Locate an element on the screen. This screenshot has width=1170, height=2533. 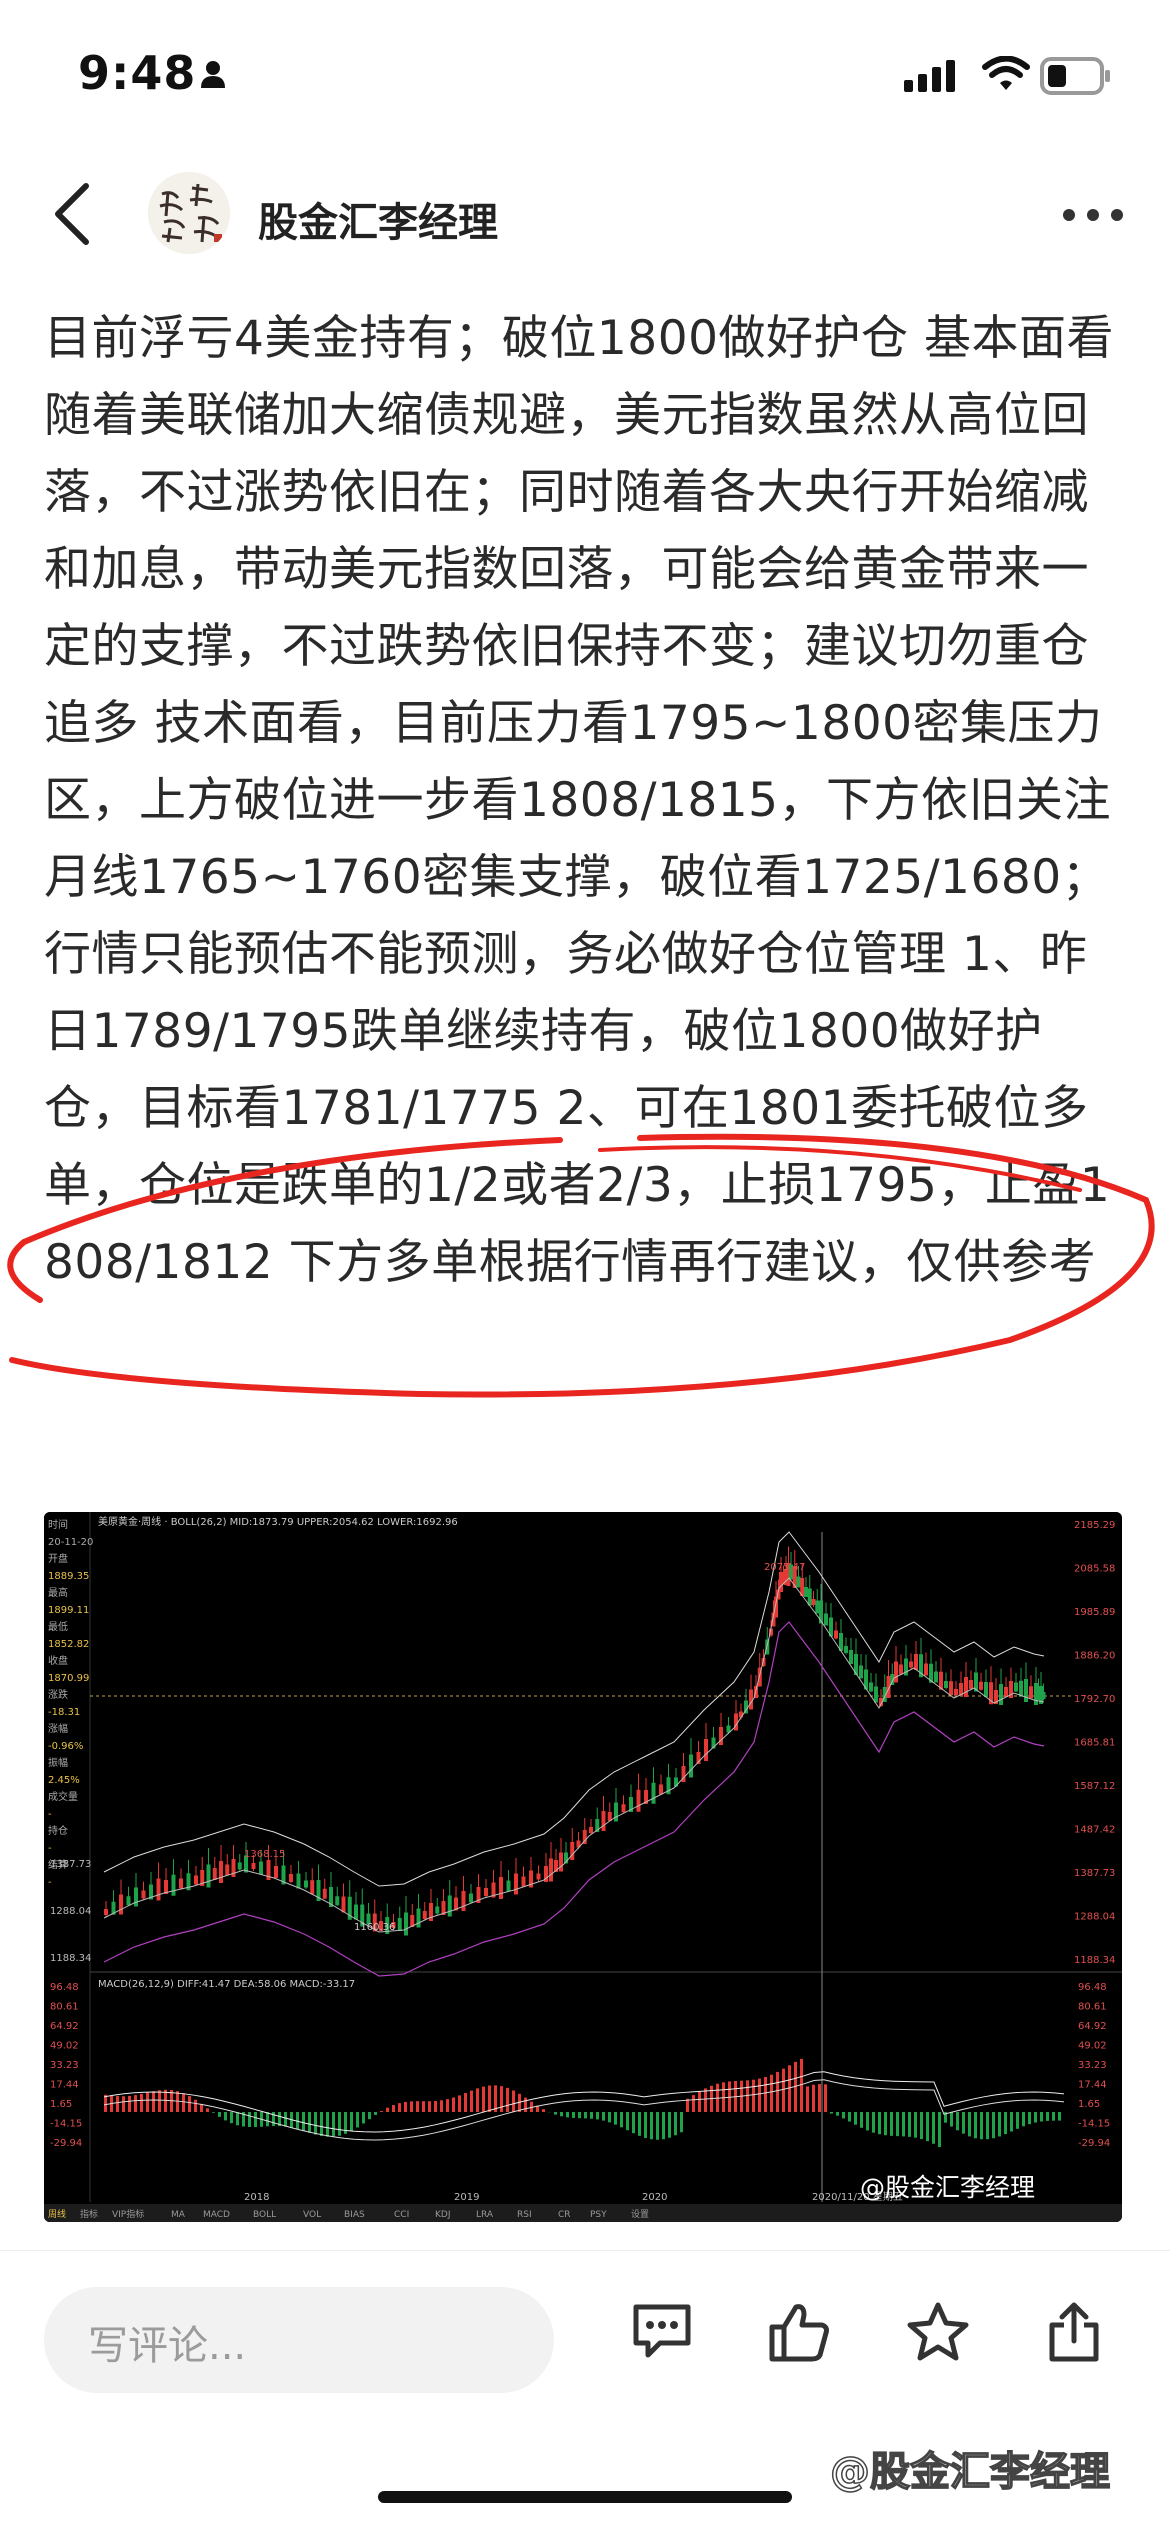
chart-sidebar-text: 最低 is located at coordinates (58, 1626).